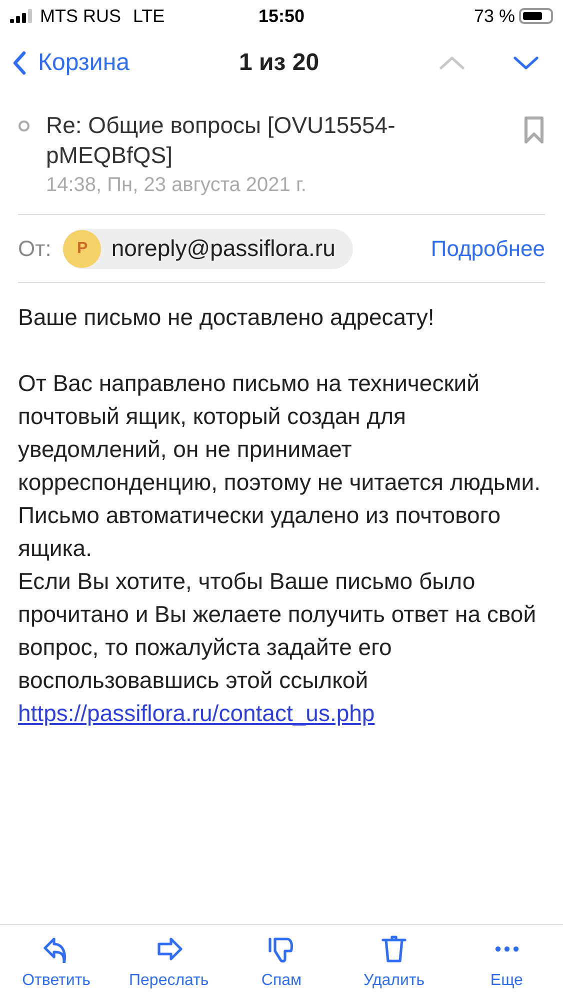 This screenshot has width=563, height=1000. What do you see at coordinates (281, 949) in the screenshot?
I see `thumbs-down-icon` at bounding box center [281, 949].